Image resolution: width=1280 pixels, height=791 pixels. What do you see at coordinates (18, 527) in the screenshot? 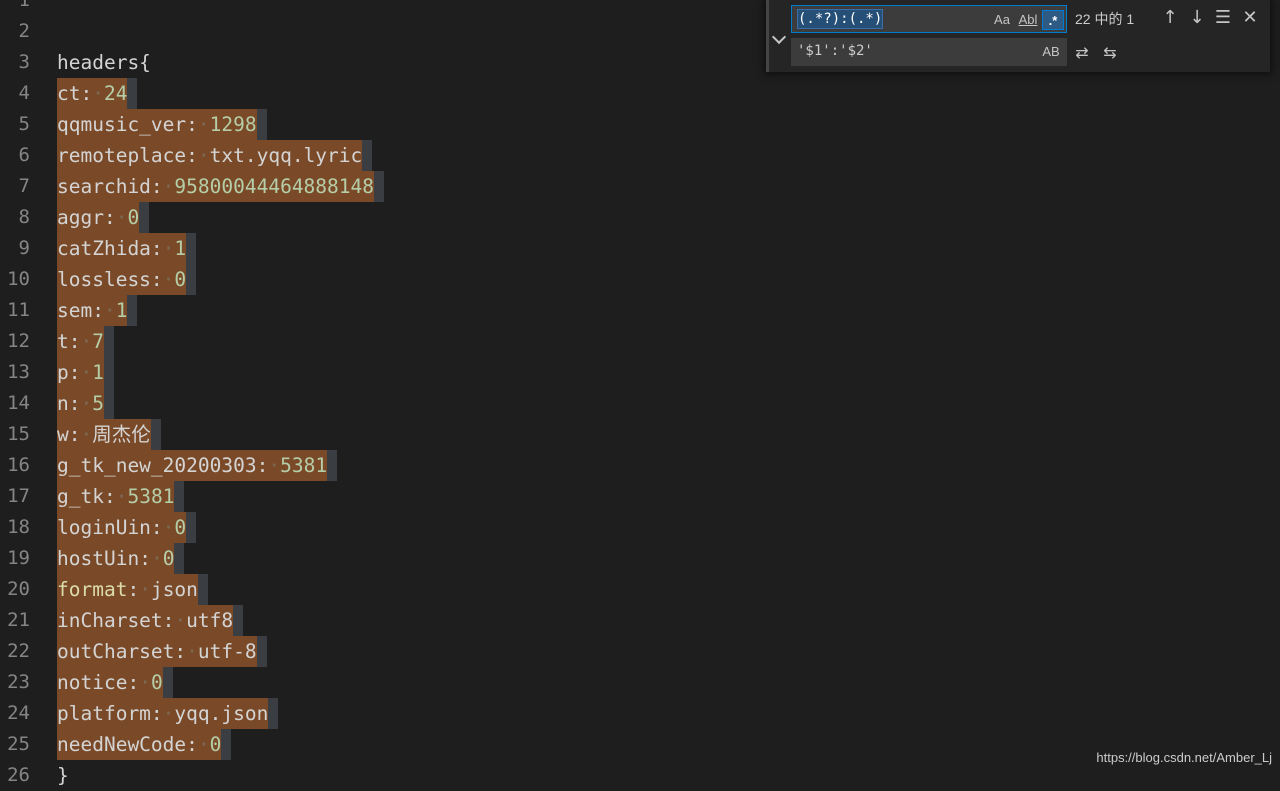
I see `line-number: 18` at bounding box center [18, 527].